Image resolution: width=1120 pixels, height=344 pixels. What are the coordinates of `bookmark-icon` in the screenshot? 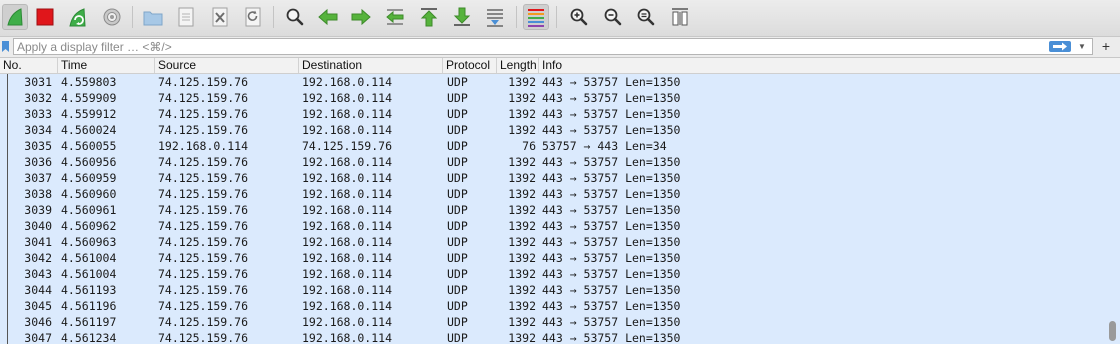 It's located at (5, 48).